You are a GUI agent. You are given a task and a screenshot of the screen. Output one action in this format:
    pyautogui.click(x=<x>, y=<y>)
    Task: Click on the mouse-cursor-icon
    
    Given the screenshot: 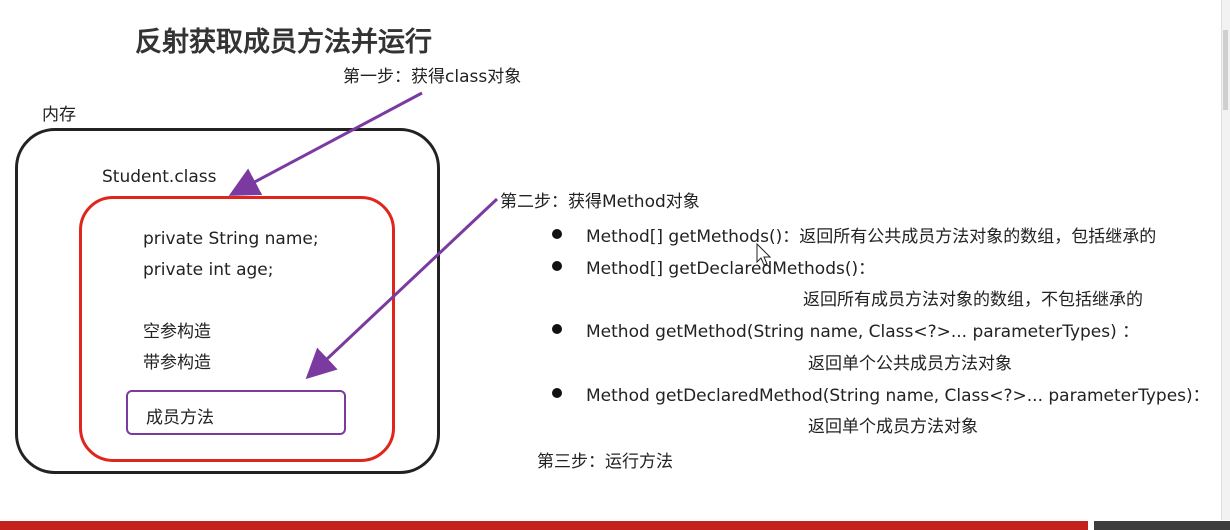 What is the action you would take?
    pyautogui.click(x=764, y=254)
    